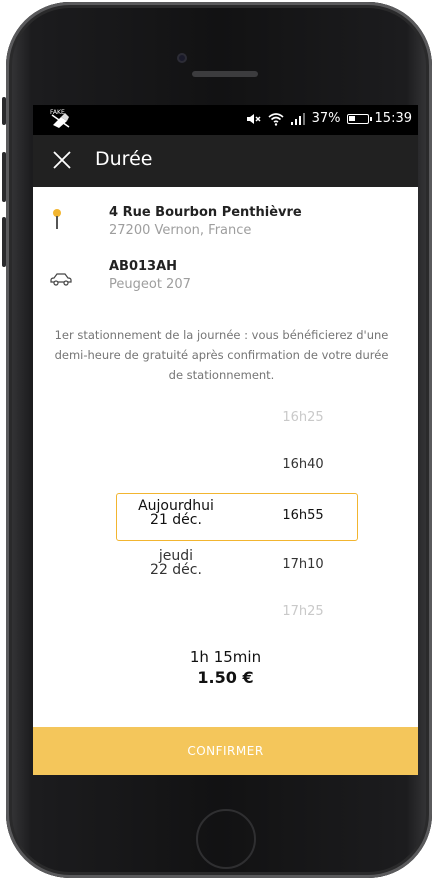 This screenshot has width=434, height=881. Describe the element at coordinates (225, 751) in the screenshot. I see `confirm-button: CONFIRMER` at that location.